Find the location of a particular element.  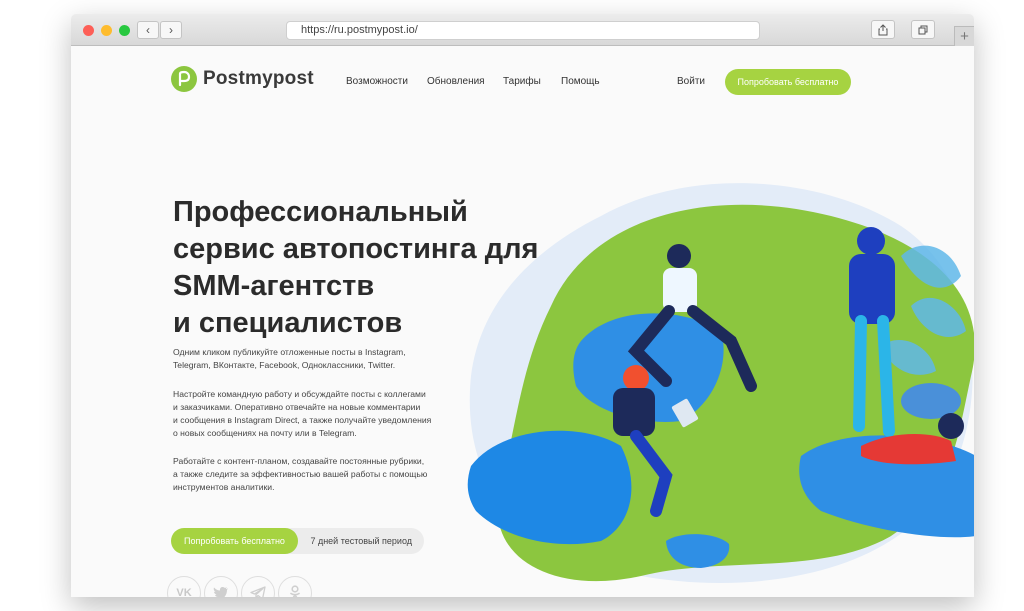

person-2-head is located at coordinates (871, 241).